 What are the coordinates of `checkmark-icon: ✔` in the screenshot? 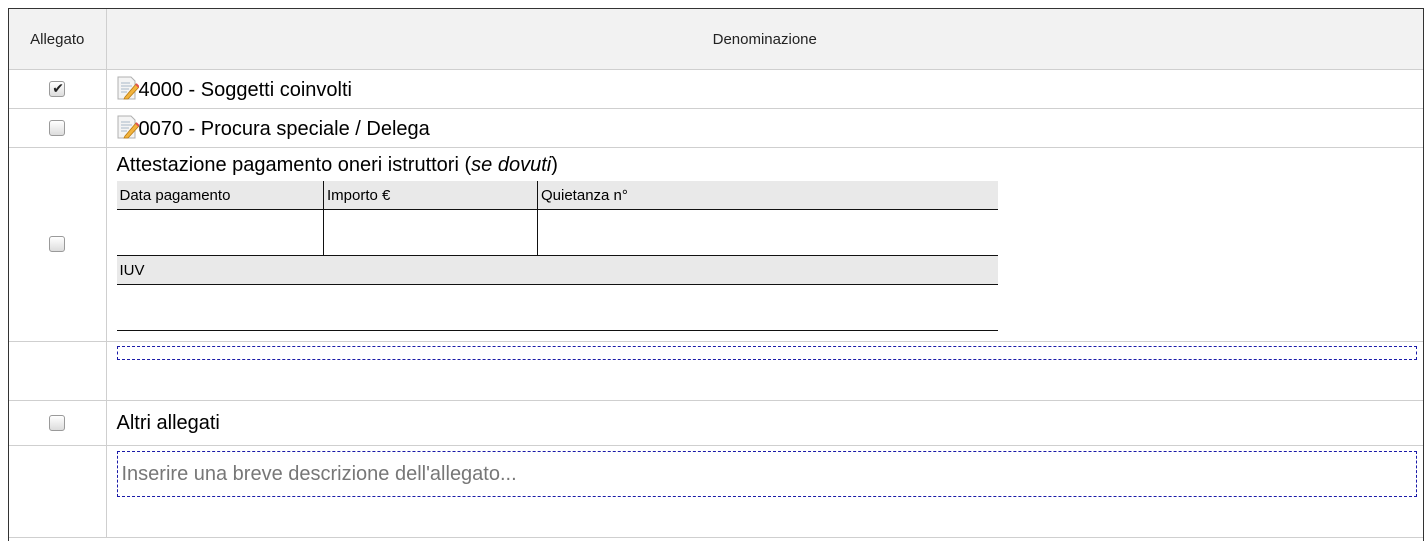 It's located at (58, 87).